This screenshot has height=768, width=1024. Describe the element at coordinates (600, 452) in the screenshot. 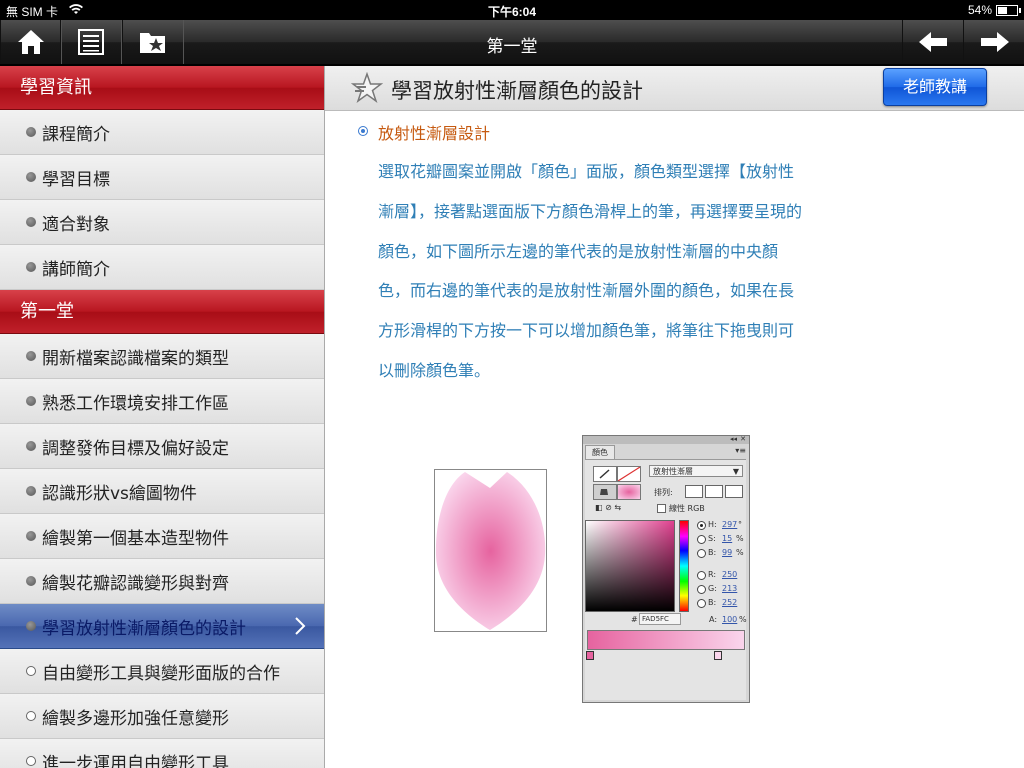

I see `tab-color: 顏色` at that location.